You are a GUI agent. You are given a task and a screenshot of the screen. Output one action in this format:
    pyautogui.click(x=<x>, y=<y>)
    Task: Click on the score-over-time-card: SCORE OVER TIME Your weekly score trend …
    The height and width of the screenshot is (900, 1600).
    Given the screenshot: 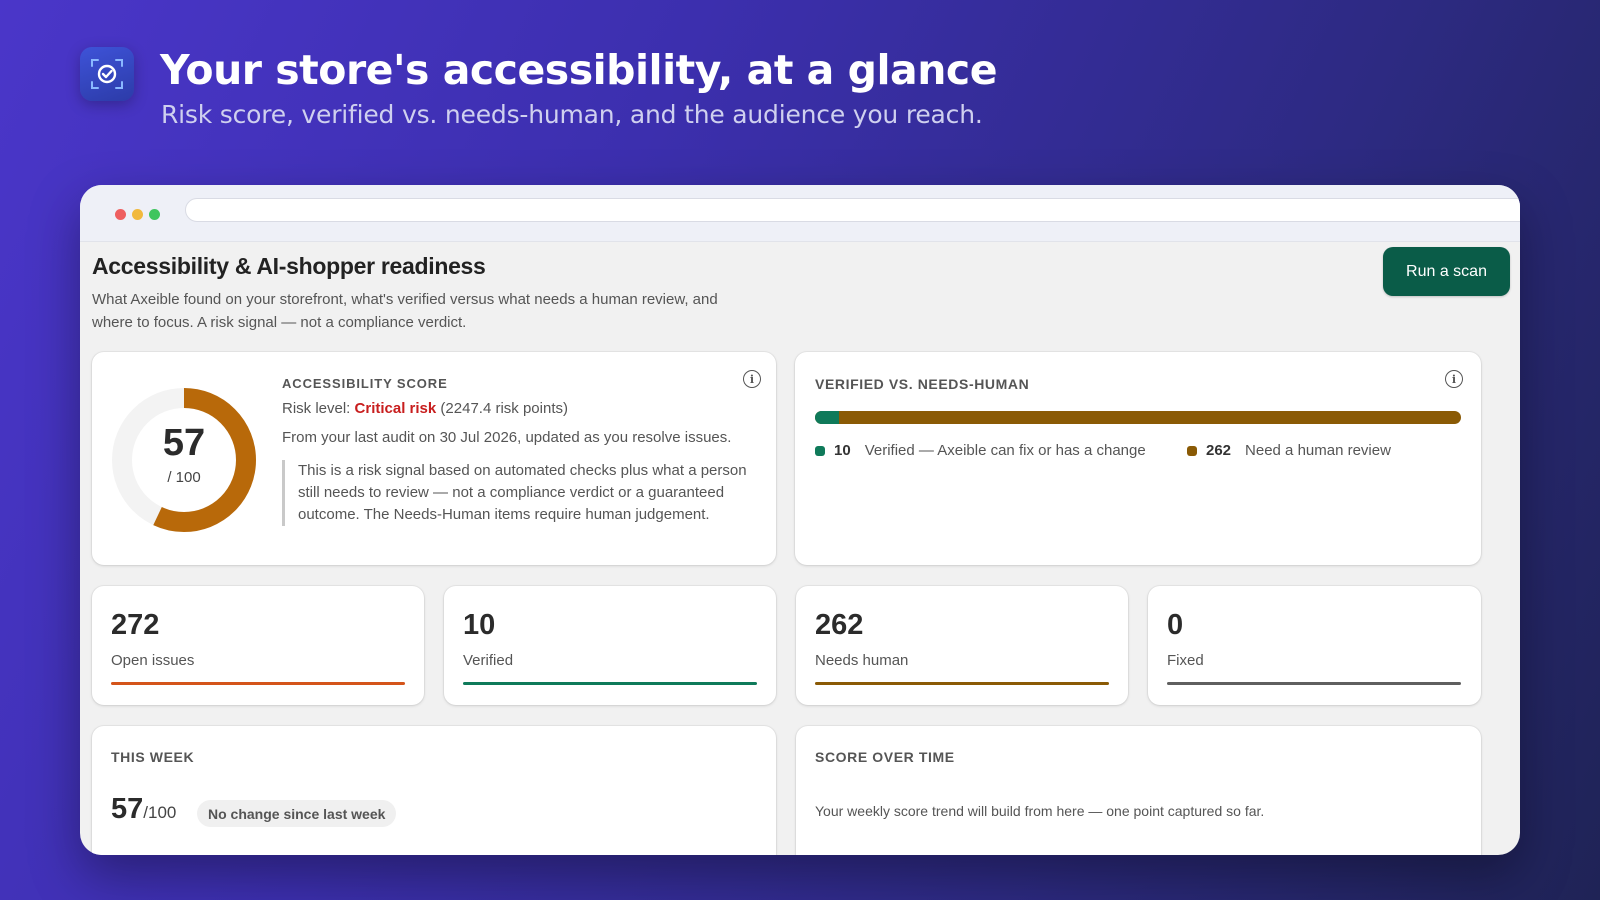 What is the action you would take?
    pyautogui.click(x=1138, y=790)
    